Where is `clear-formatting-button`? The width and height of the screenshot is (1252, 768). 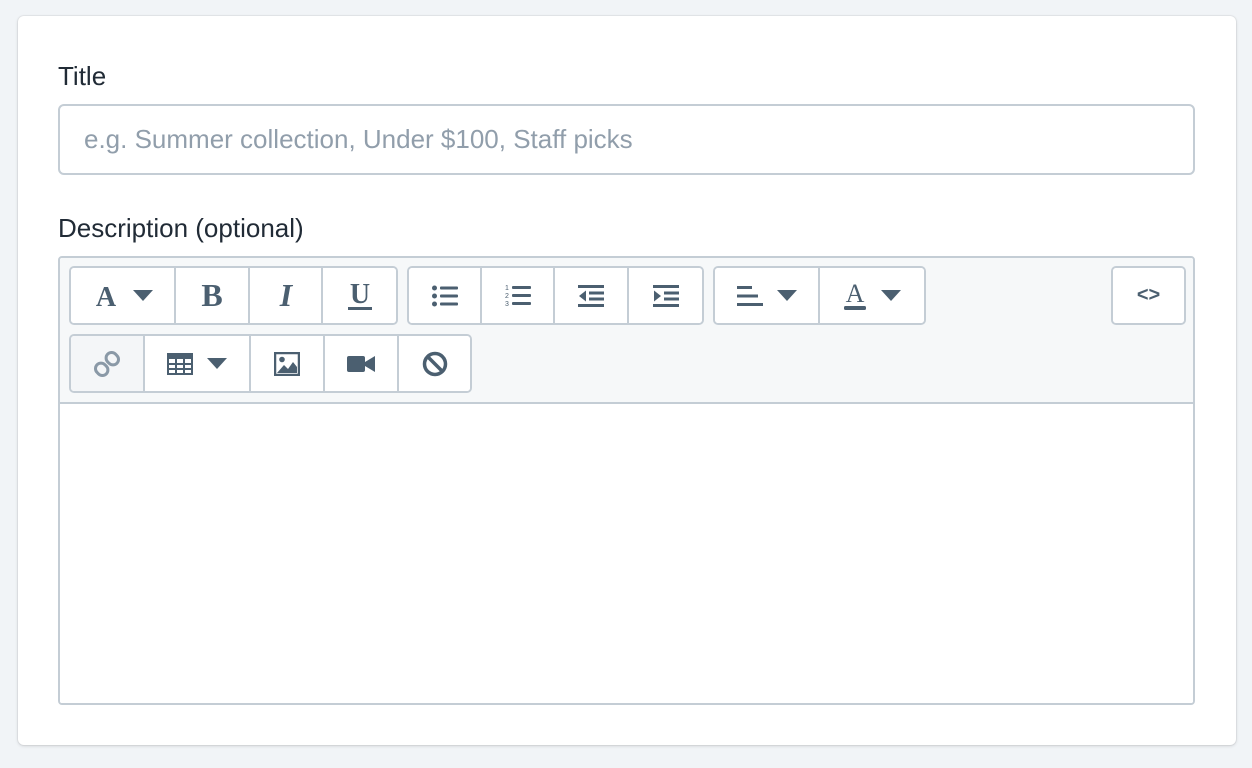 clear-formatting-button is located at coordinates (434, 363).